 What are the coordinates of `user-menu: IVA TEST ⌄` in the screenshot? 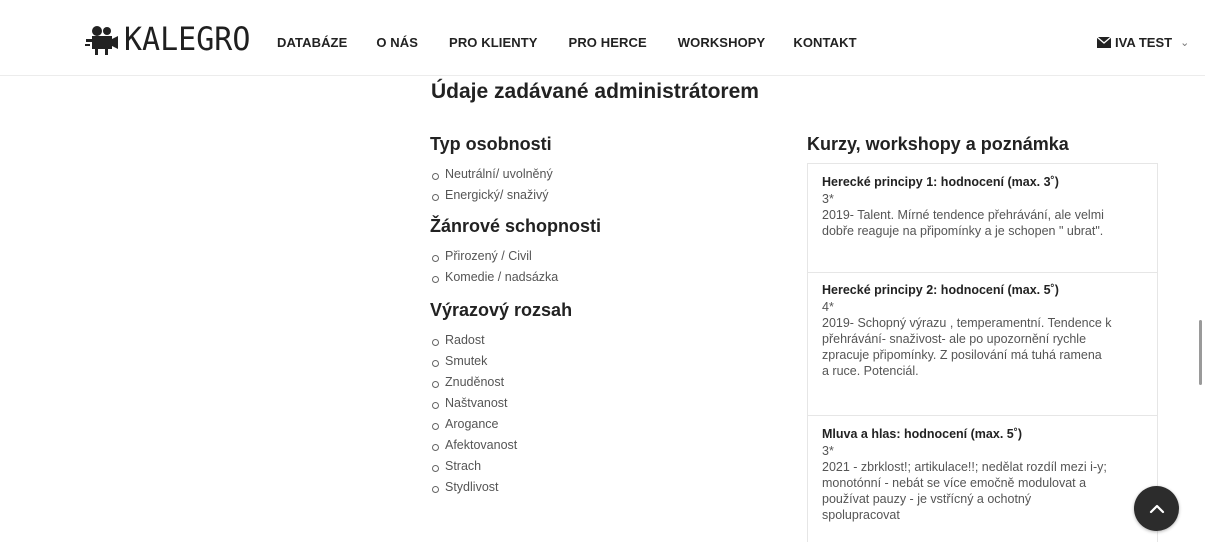 It's located at (1143, 42).